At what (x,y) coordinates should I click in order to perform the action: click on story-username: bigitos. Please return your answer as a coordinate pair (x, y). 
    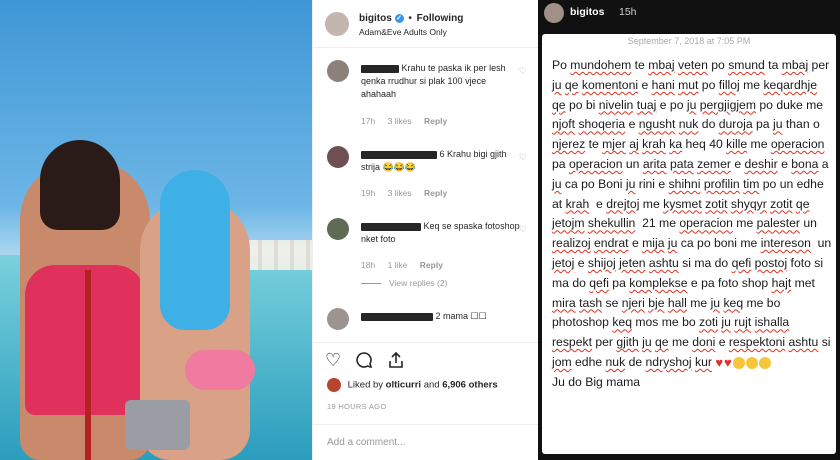
    Looking at the image, I should click on (587, 12).